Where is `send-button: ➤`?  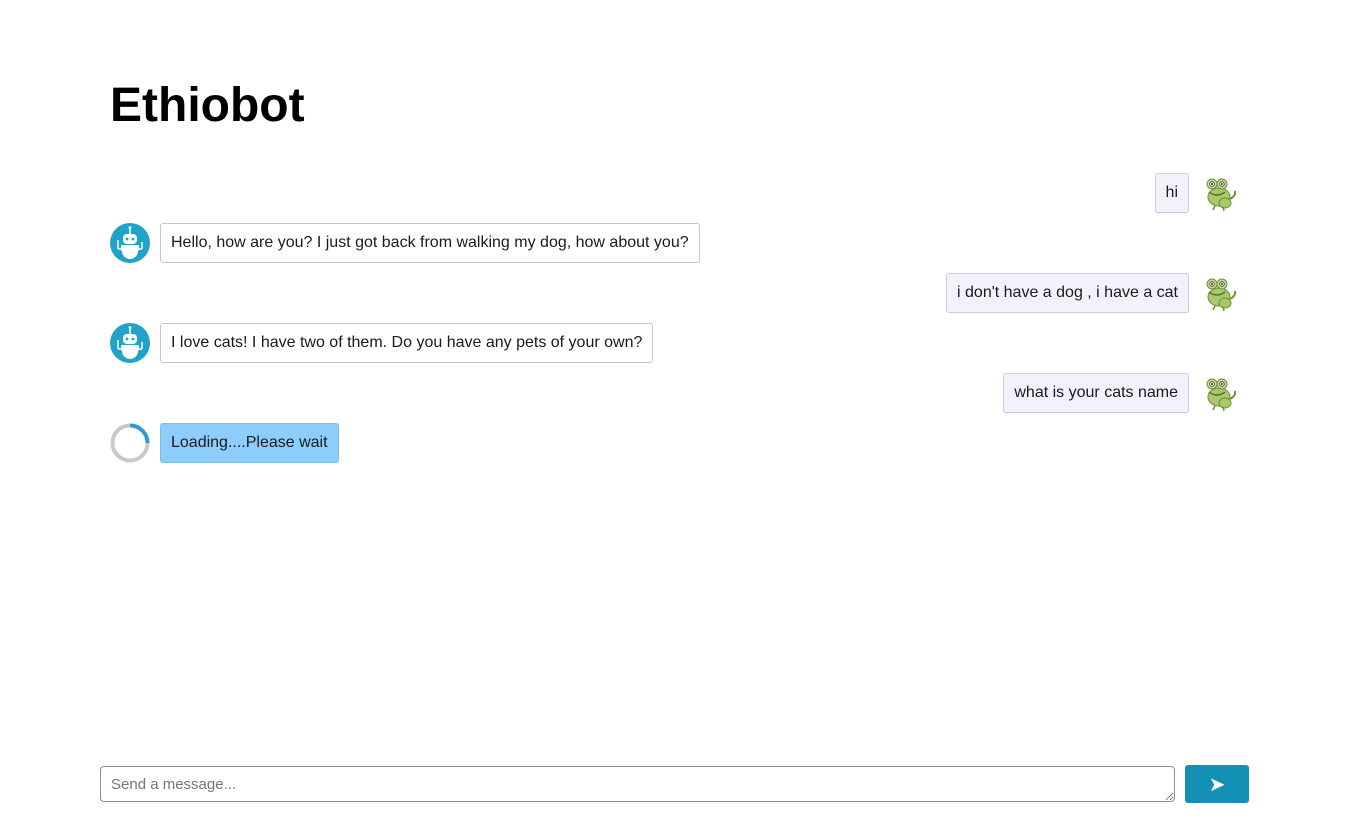 send-button: ➤ is located at coordinates (1217, 784).